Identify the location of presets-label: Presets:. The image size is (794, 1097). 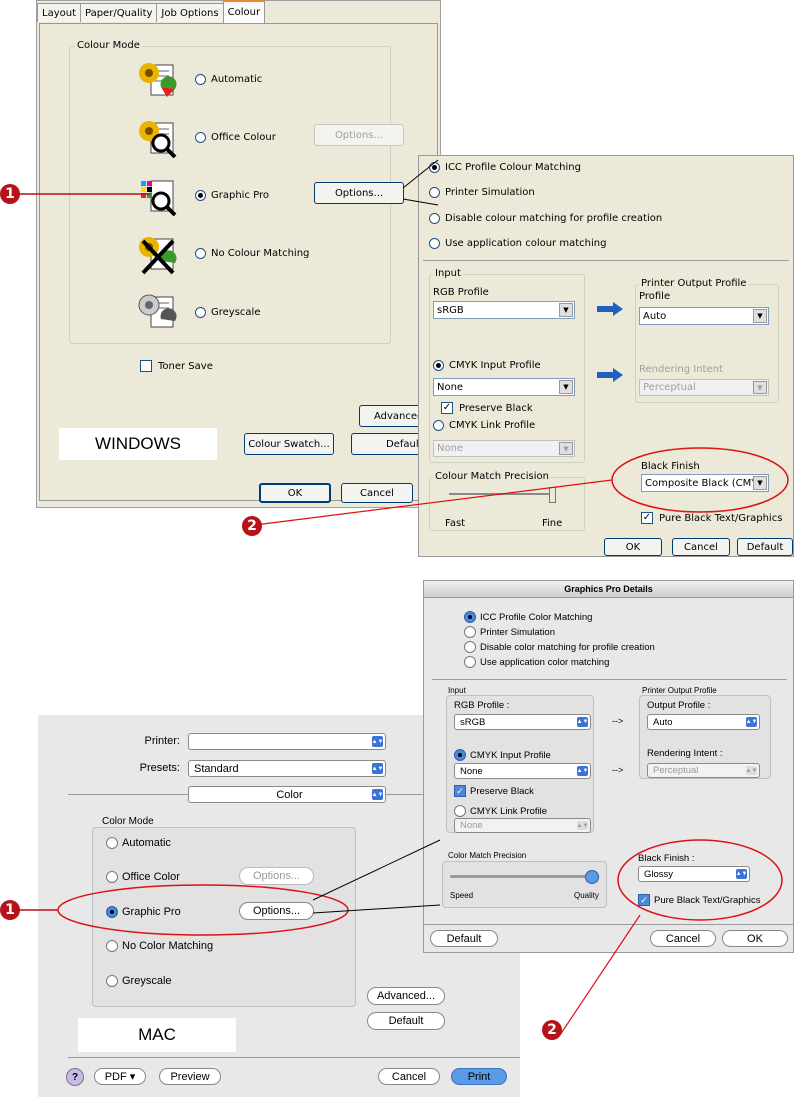
(159, 768).